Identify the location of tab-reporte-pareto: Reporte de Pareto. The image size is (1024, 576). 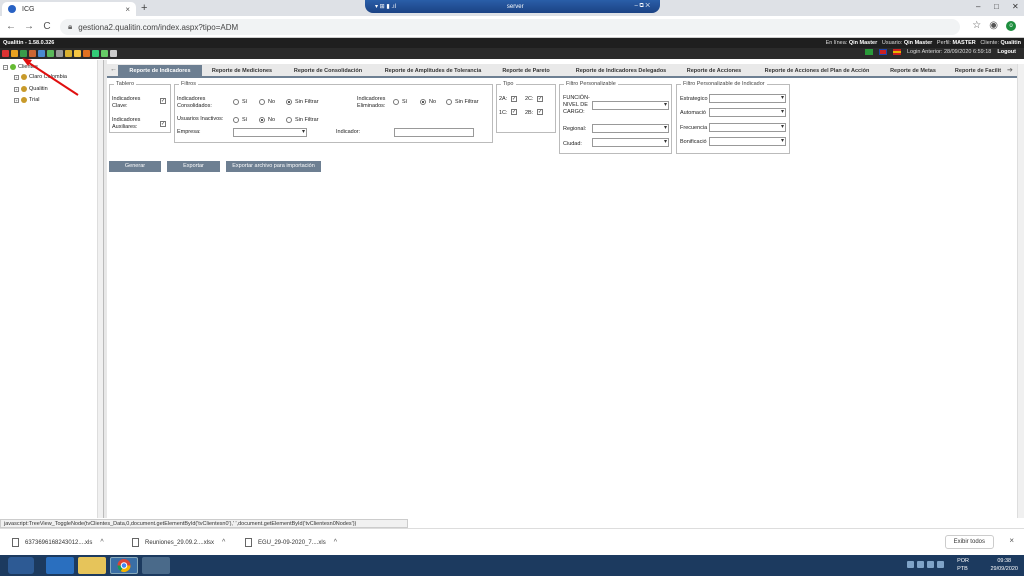
(526, 71).